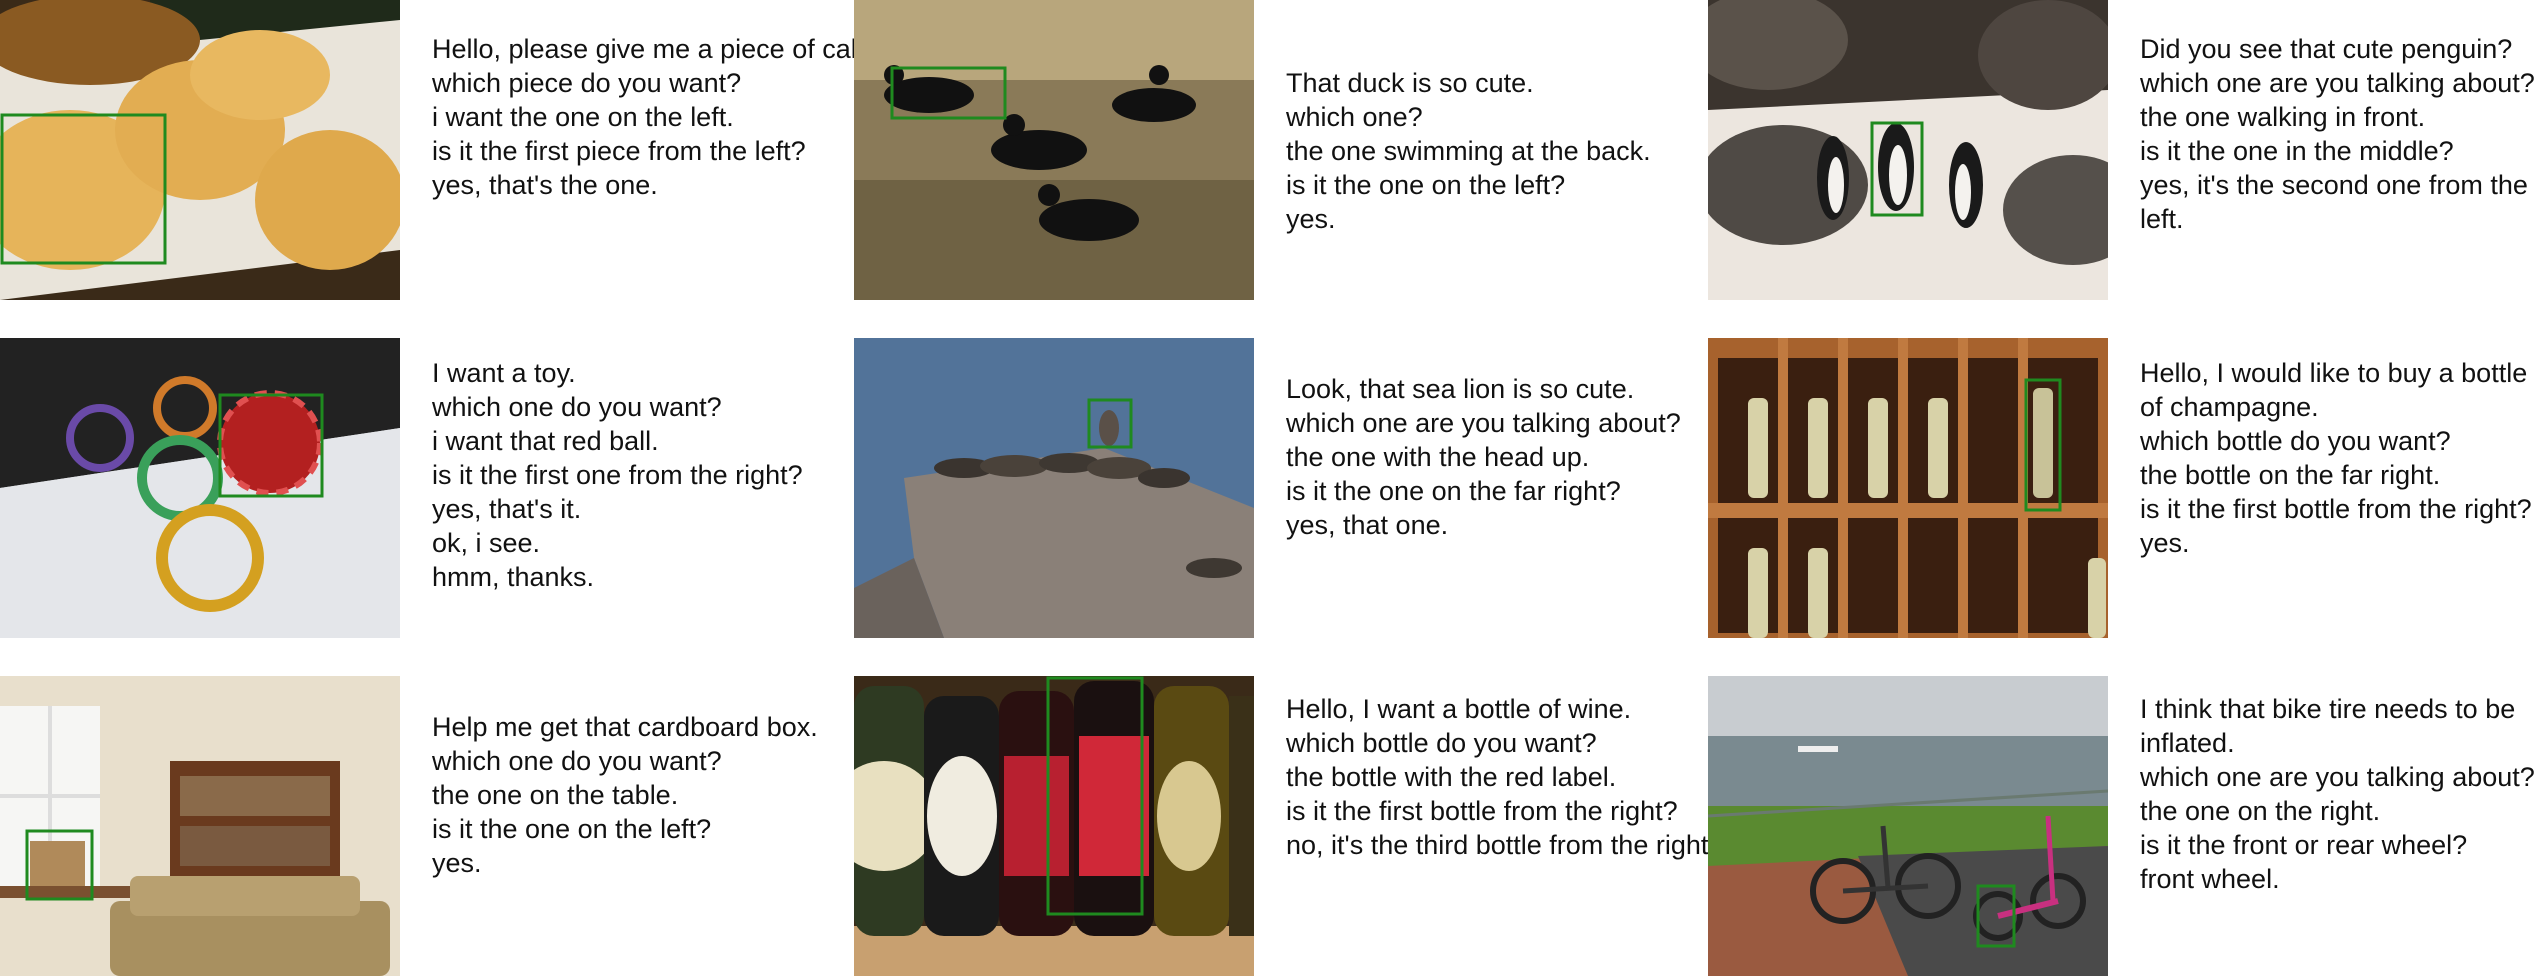 This screenshot has width=2535, height=976. Describe the element at coordinates (1908, 826) in the screenshot. I see `photo-bikes` at that location.